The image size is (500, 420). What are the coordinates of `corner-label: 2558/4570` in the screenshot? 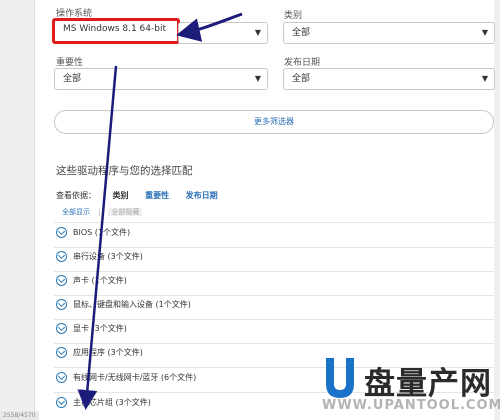 It's located at (19, 415).